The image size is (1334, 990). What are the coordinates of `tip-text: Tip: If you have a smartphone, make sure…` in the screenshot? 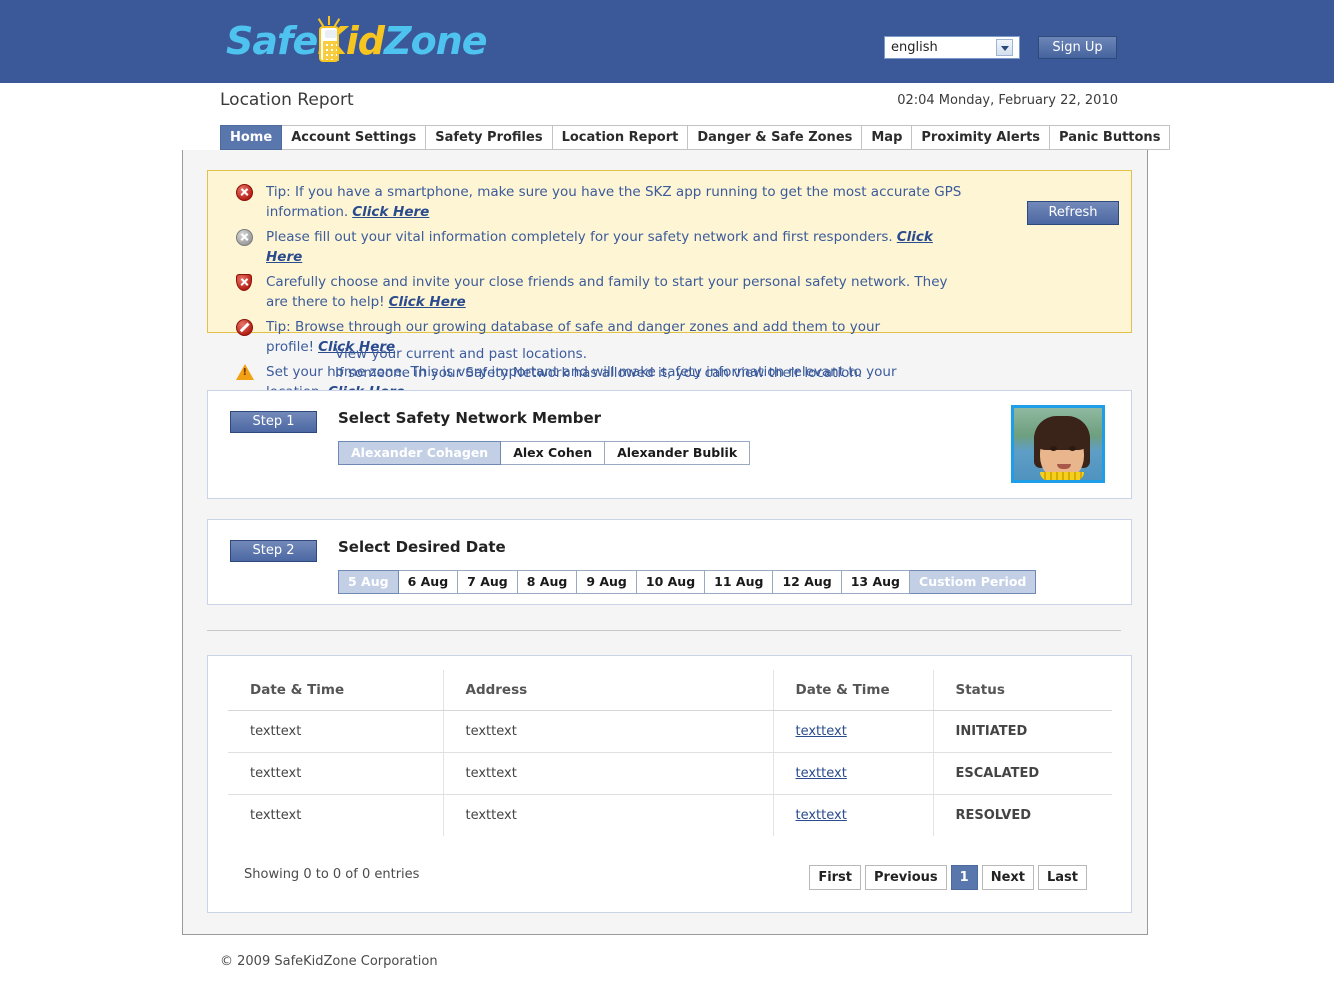 It's located at (616, 202).